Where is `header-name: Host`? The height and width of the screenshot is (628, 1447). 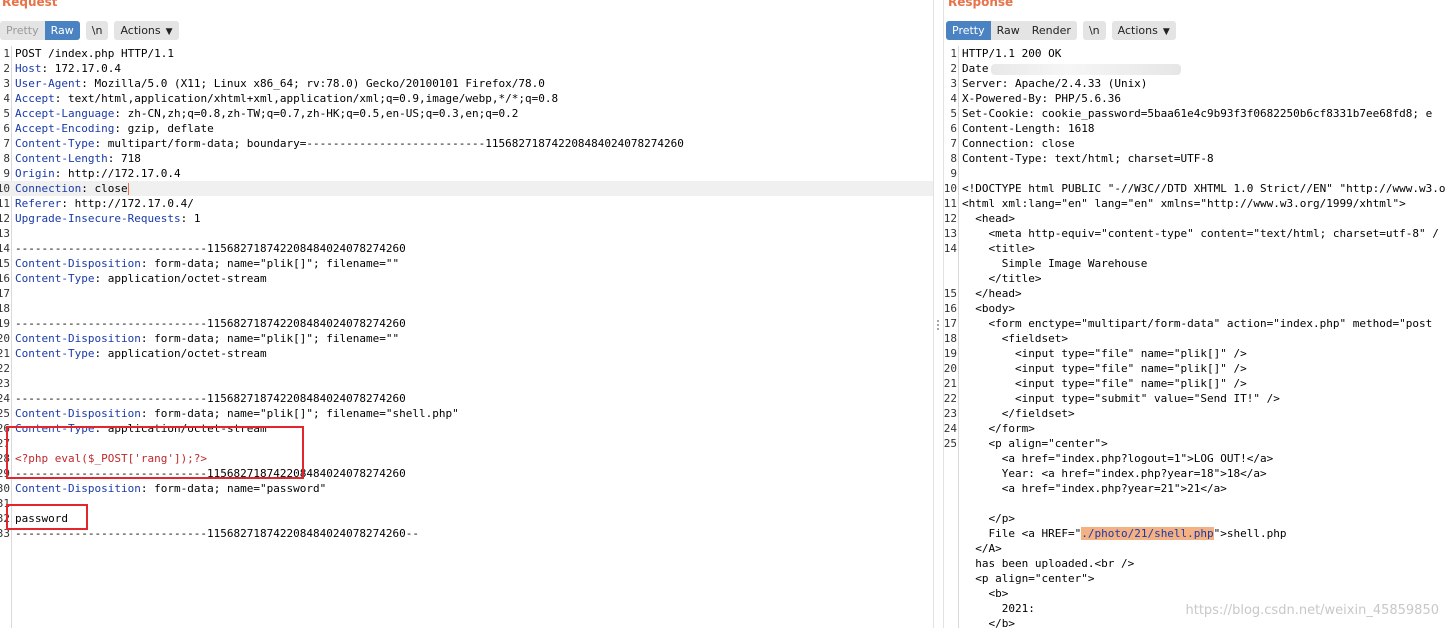
header-name: Host is located at coordinates (28, 68).